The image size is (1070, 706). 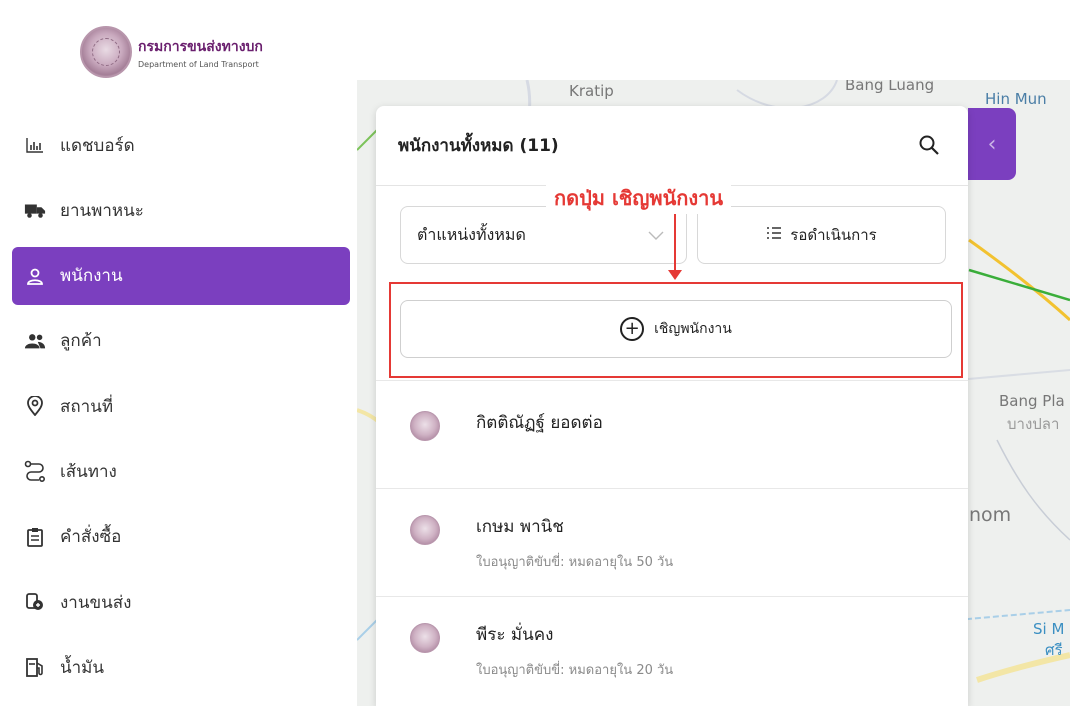 What do you see at coordinates (1016, 99) in the screenshot?
I see `map-label: Hin Mun` at bounding box center [1016, 99].